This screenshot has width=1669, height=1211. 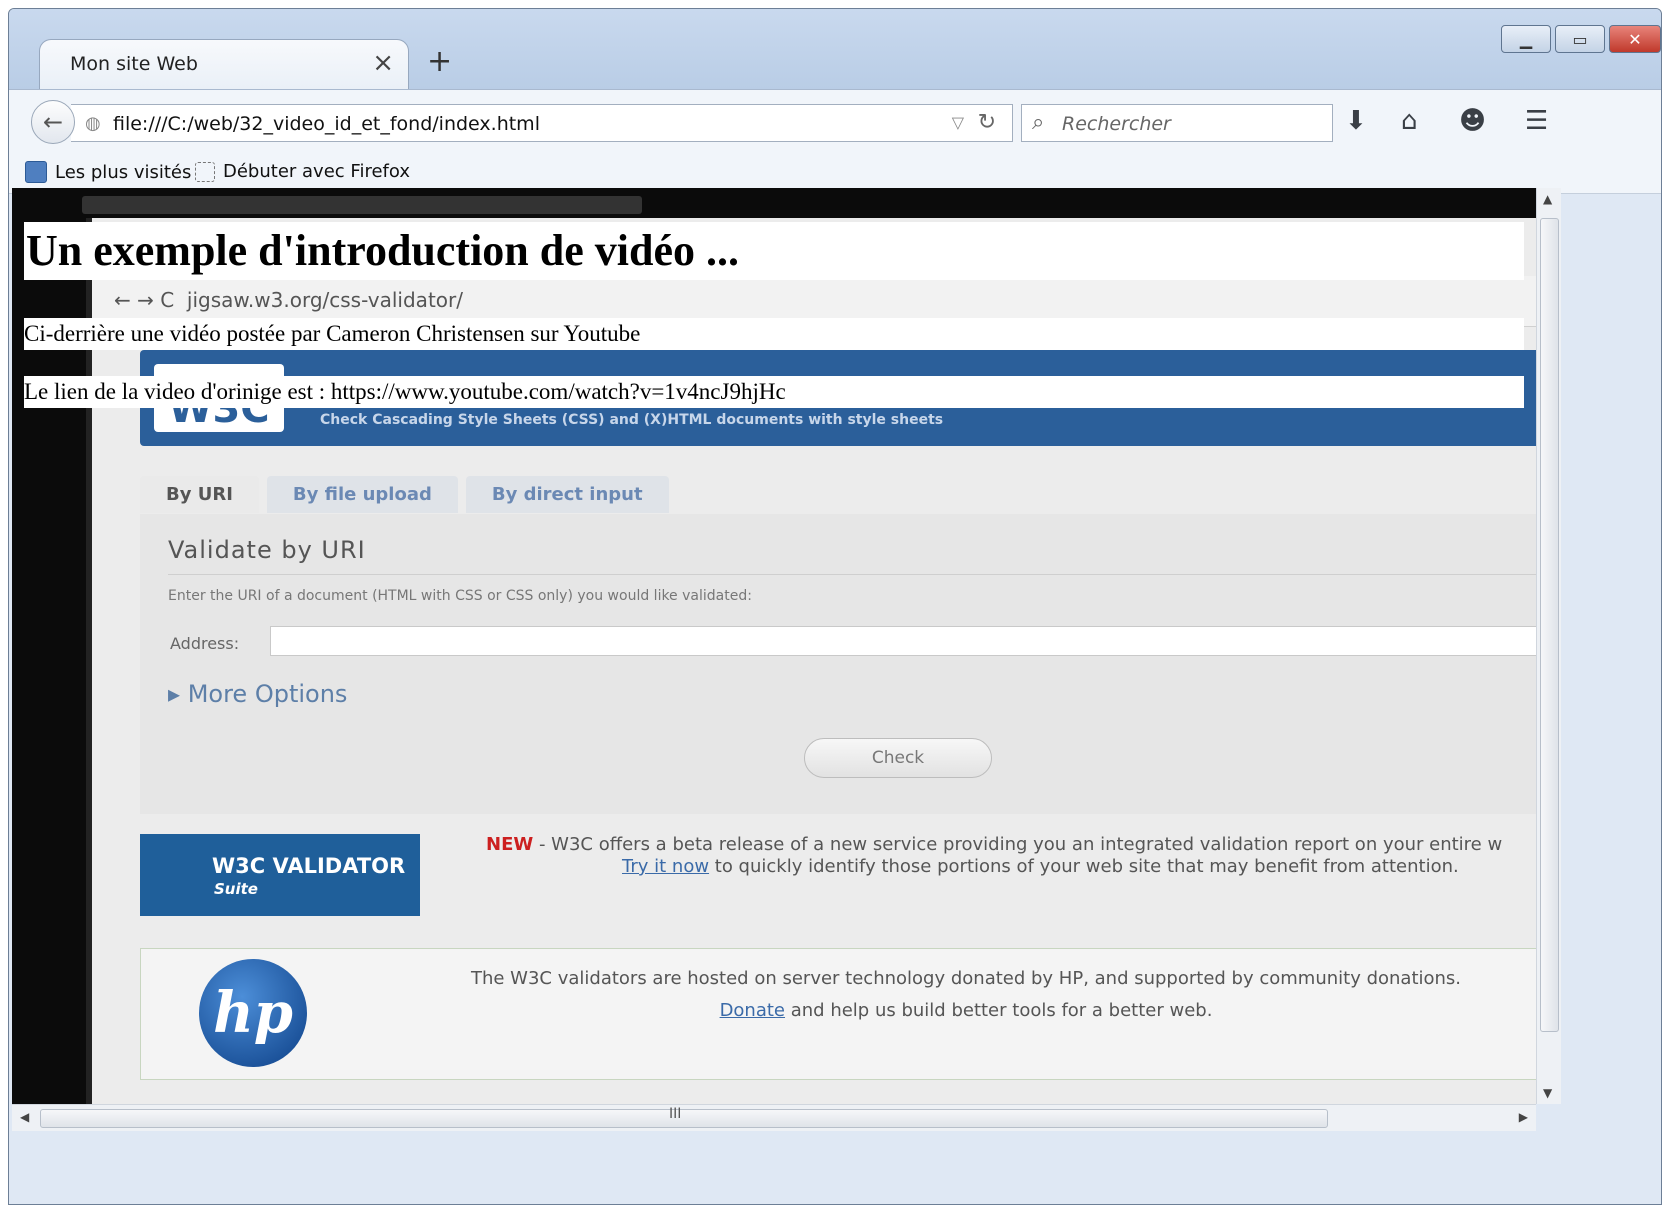 I want to click on grip-icon: III, so click(x=675, y=1114).